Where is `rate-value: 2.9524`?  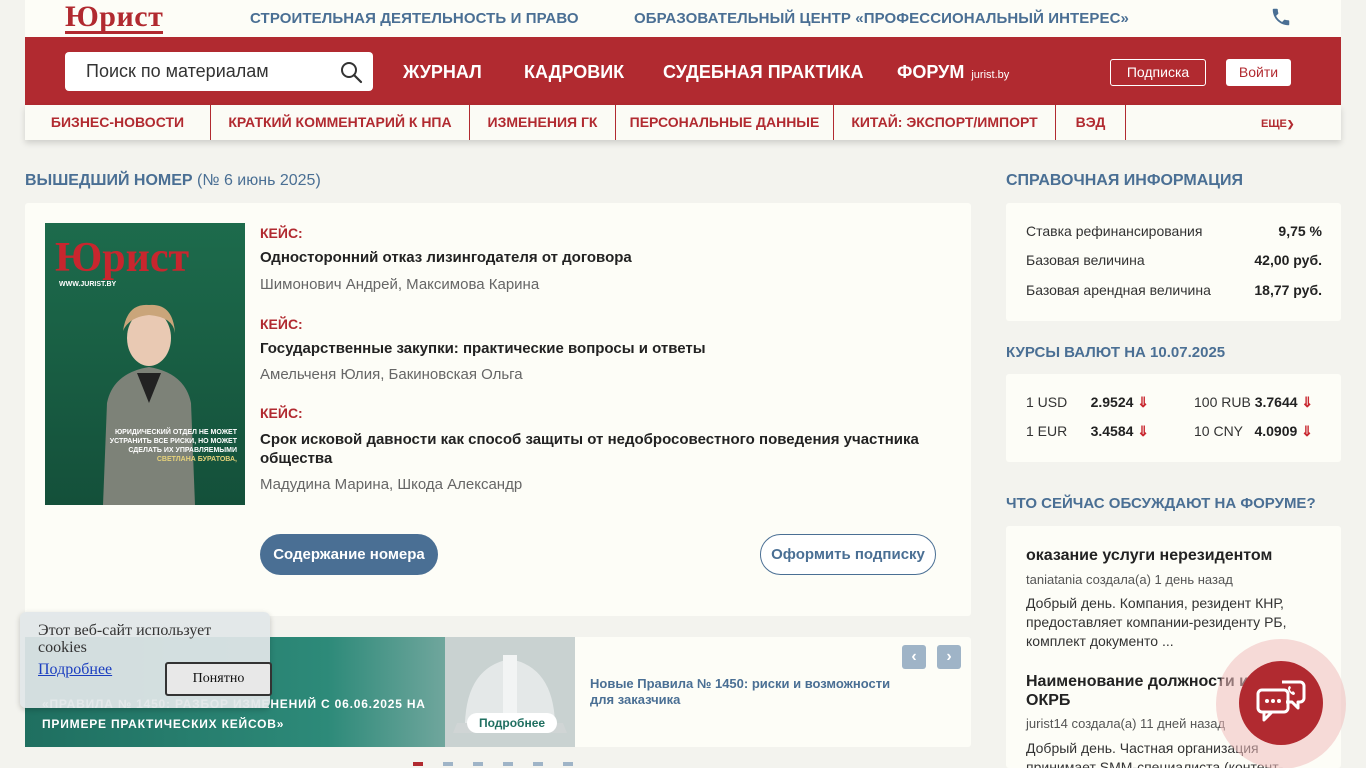
rate-value: 2.9524 is located at coordinates (1112, 402).